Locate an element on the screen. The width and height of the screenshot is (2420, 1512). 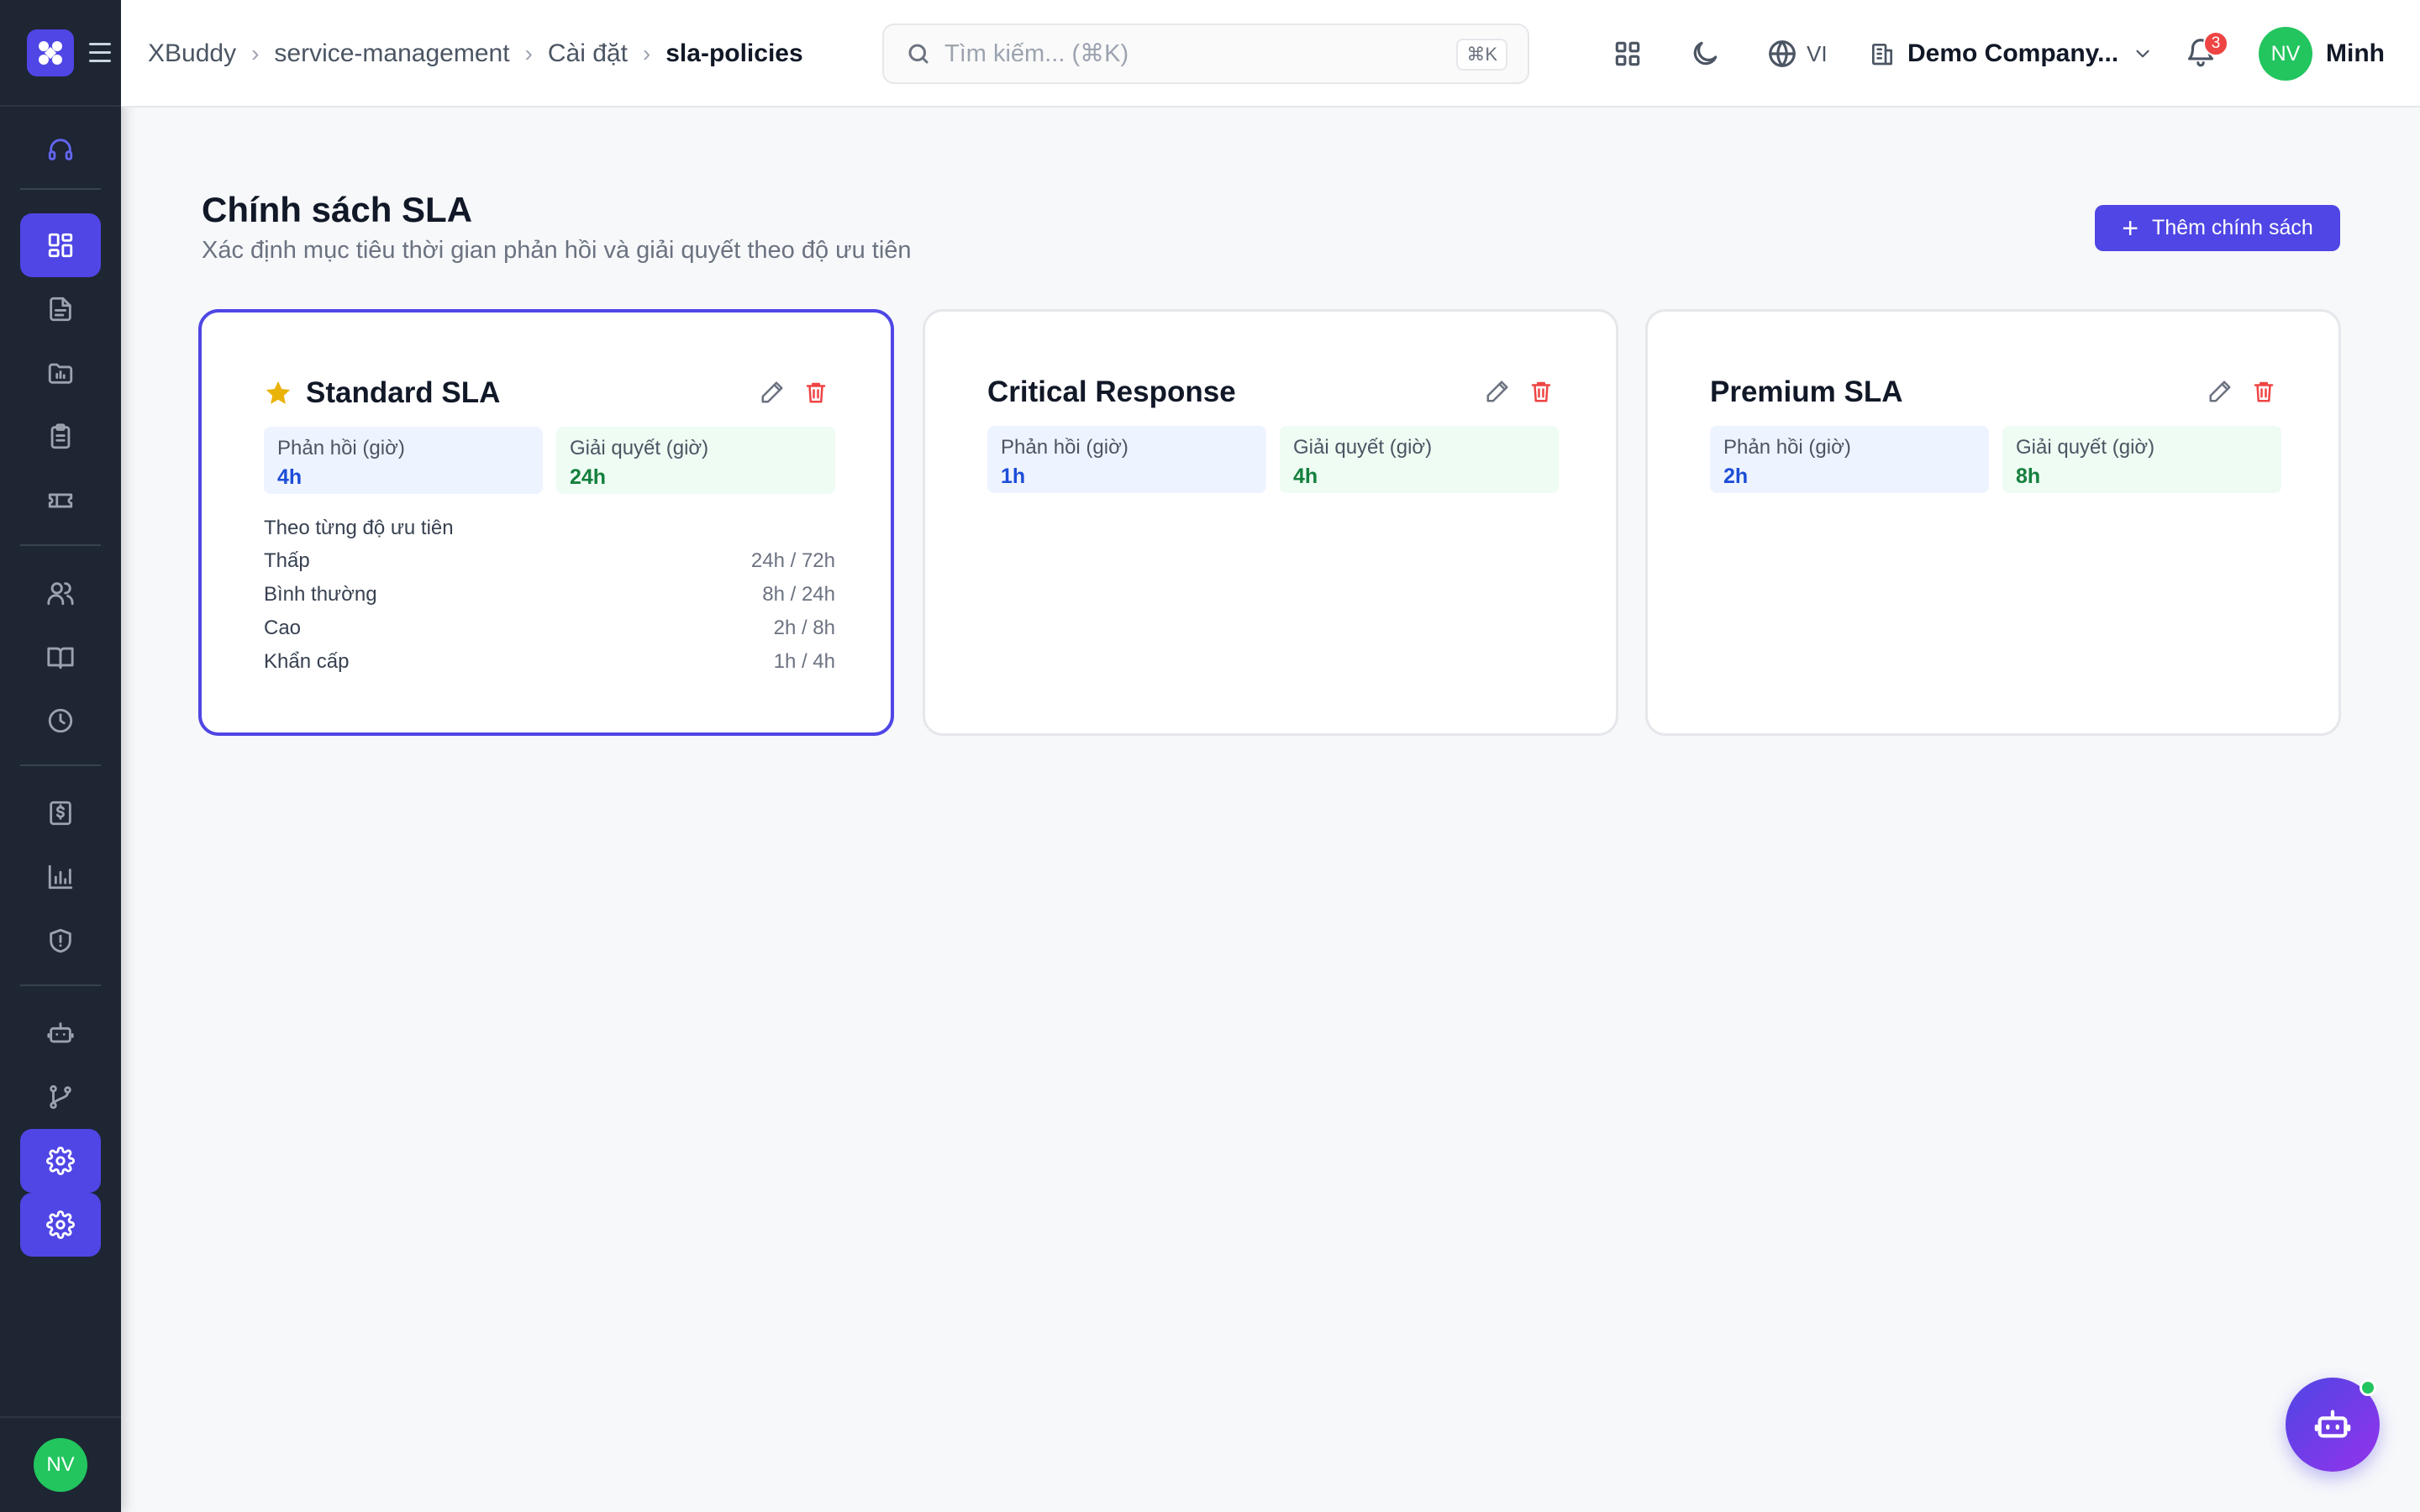
sidebar-user-avatar: NV is located at coordinates (60, 1465).